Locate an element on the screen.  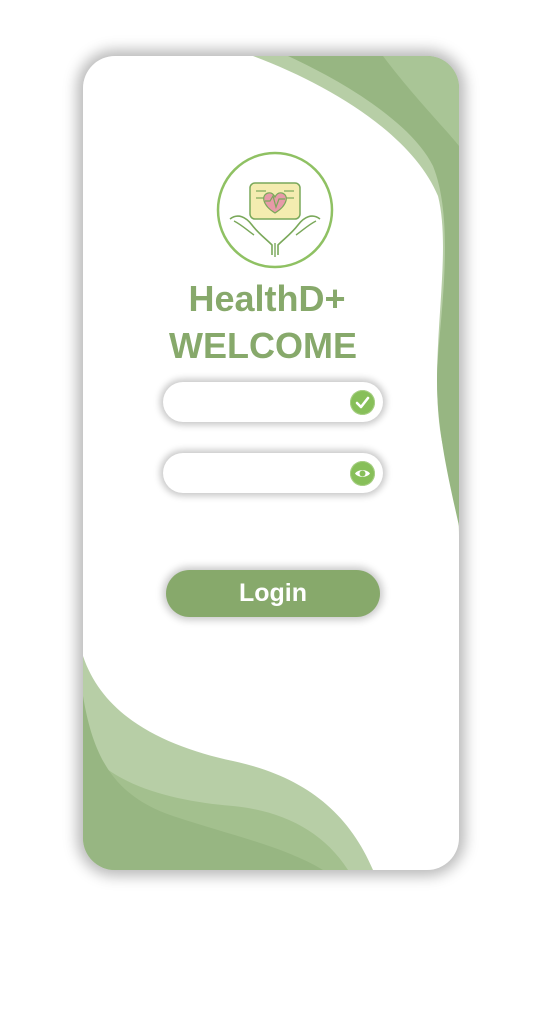
password-field is located at coordinates (273, 473).